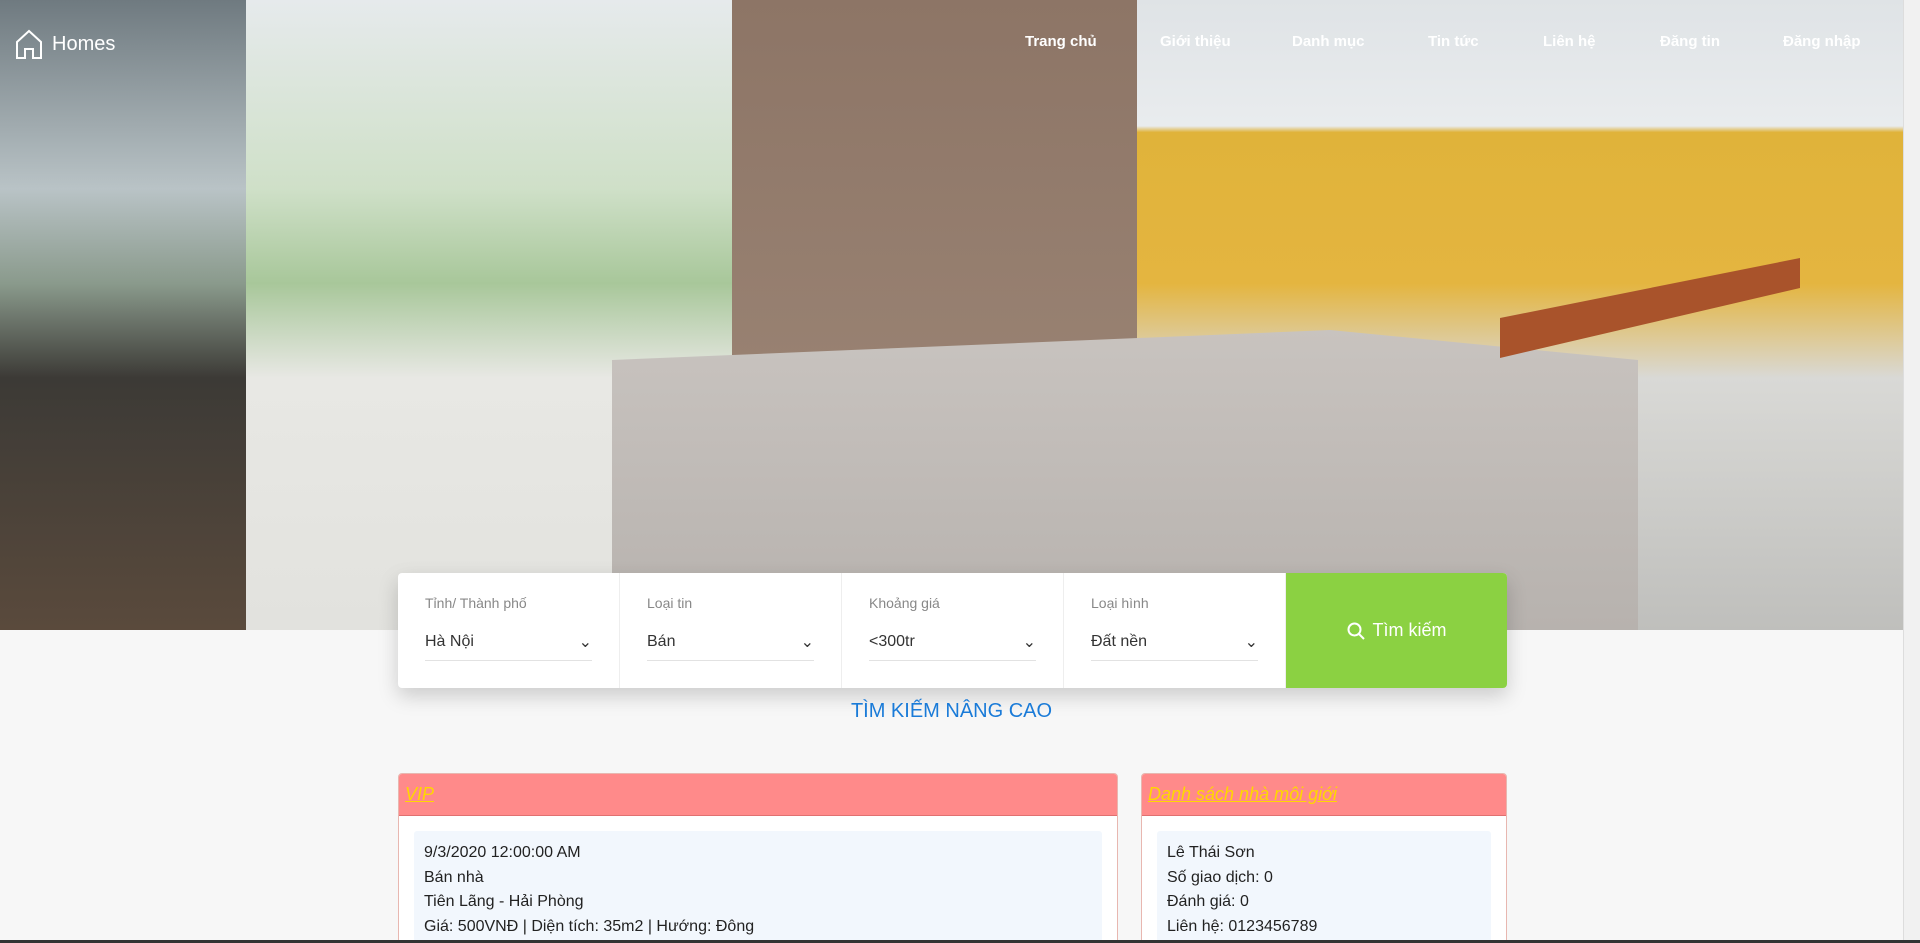 The height and width of the screenshot is (943, 1920). What do you see at coordinates (1061, 41) in the screenshot?
I see `nav-home: Trang chủ` at bounding box center [1061, 41].